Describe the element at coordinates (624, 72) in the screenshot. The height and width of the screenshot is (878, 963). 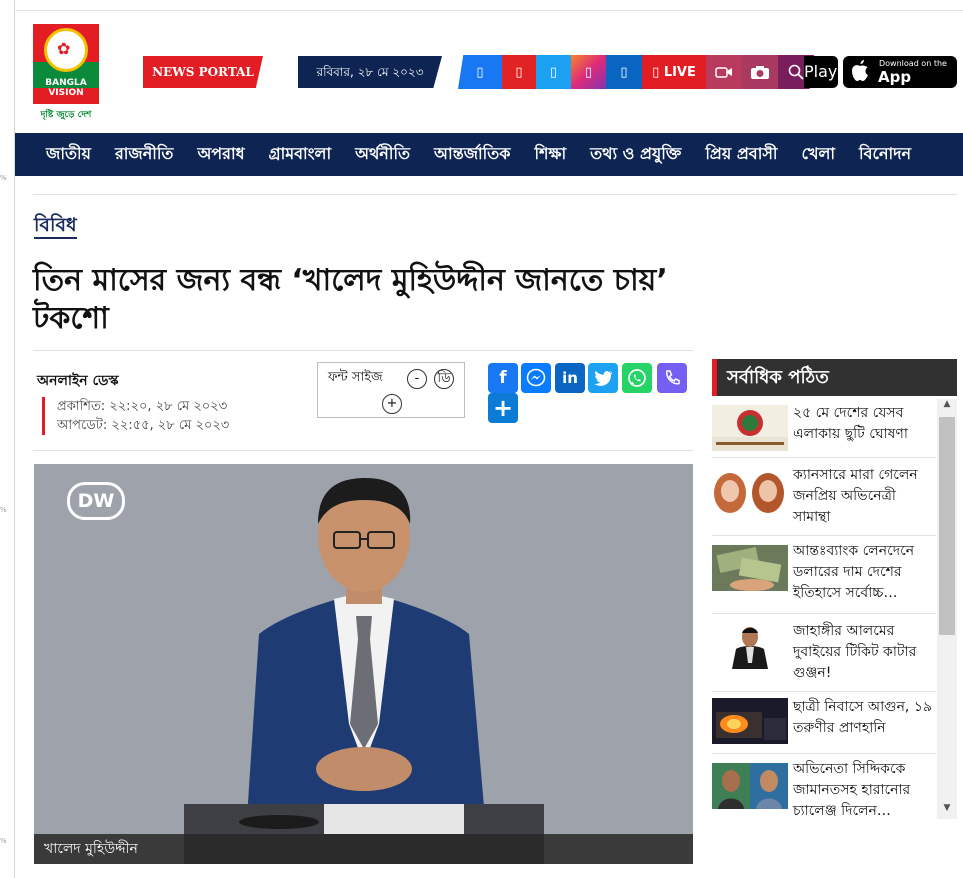
I see `linkedin-icon: ▯` at that location.